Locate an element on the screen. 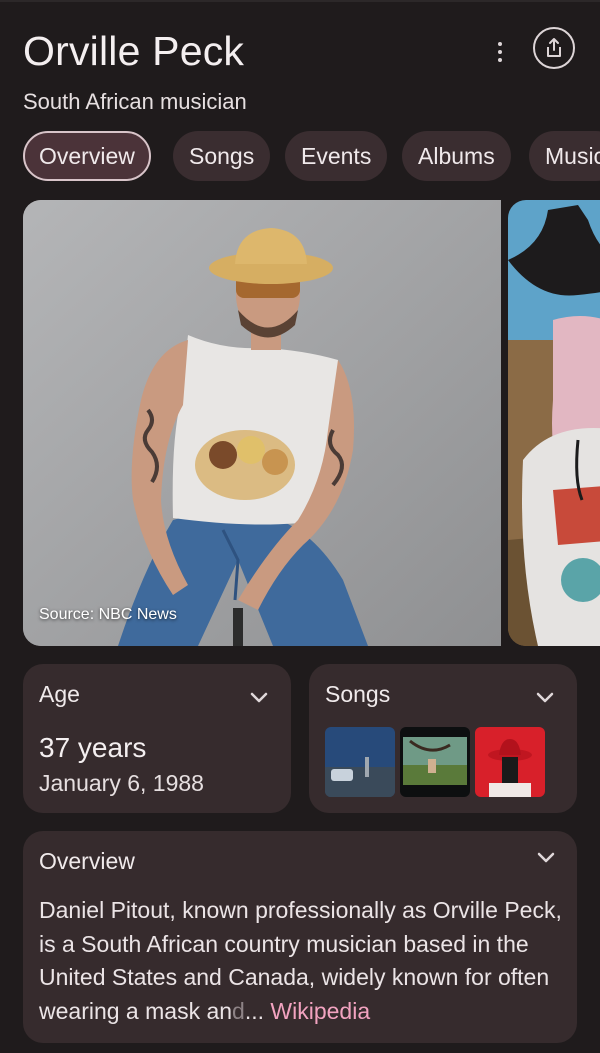 The height and width of the screenshot is (1053, 600). tab-overview: Overview is located at coordinates (87, 156).